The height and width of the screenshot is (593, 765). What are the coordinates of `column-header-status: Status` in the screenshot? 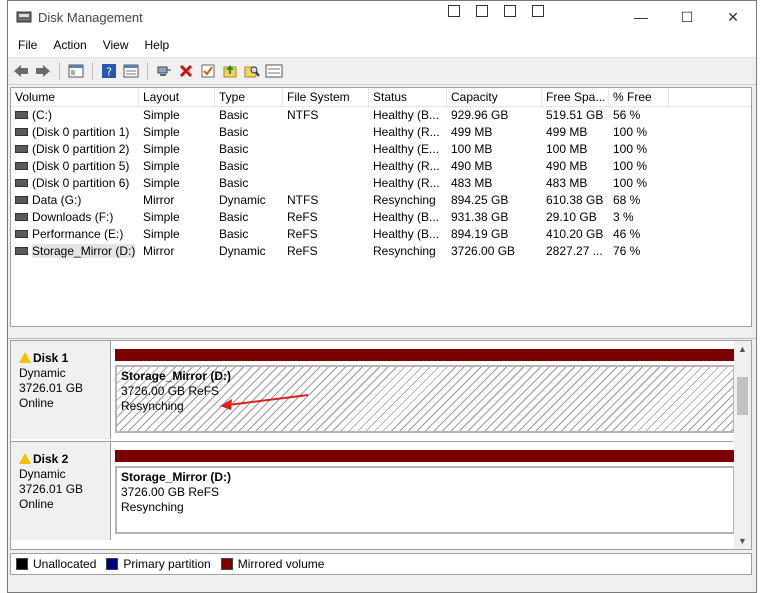 It's located at (408, 97).